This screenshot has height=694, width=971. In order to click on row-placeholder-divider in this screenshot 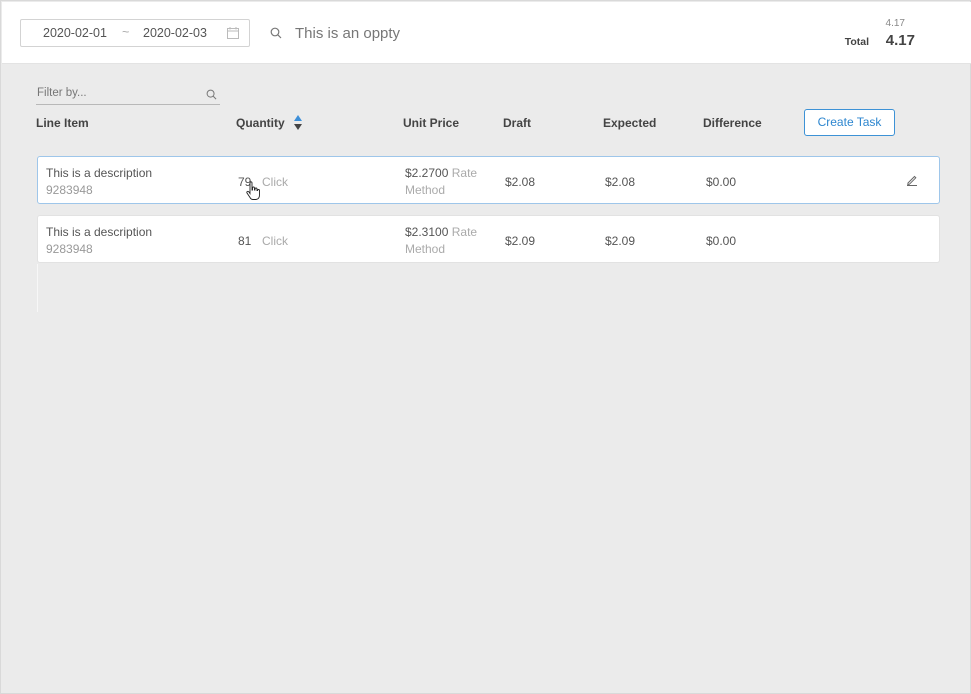, I will do `click(37, 288)`.